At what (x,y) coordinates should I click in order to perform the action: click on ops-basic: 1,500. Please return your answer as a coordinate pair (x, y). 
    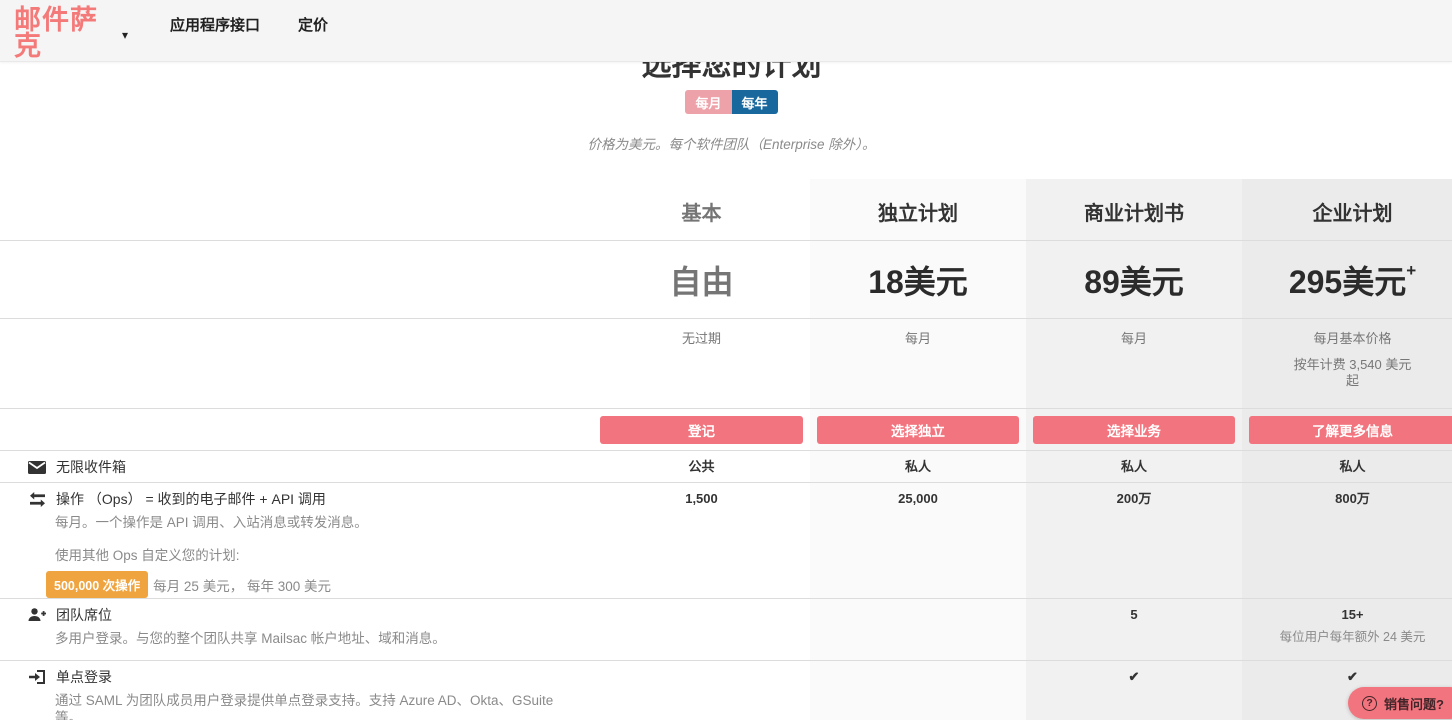
    Looking at the image, I should click on (701, 498).